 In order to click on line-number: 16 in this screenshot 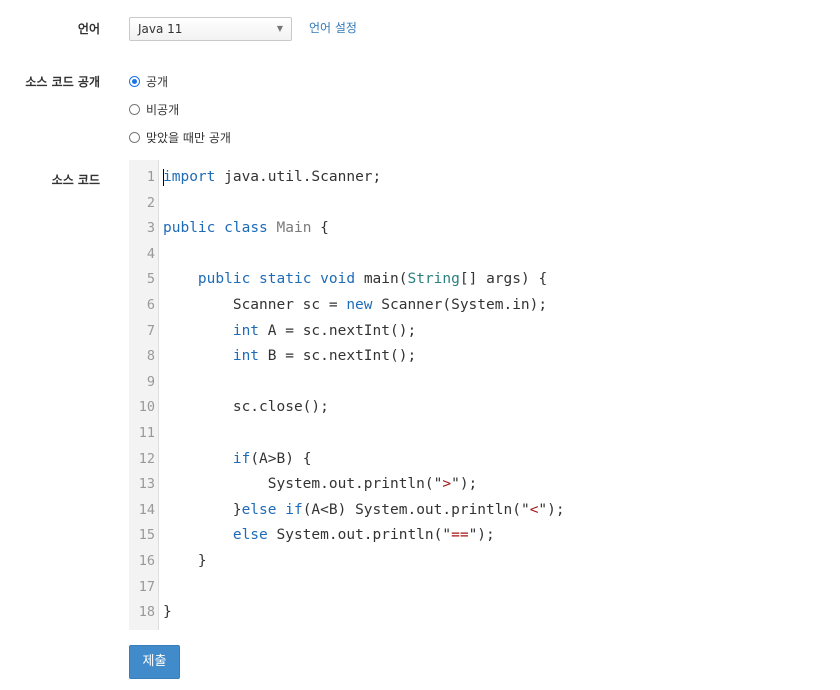, I will do `click(146, 561)`.